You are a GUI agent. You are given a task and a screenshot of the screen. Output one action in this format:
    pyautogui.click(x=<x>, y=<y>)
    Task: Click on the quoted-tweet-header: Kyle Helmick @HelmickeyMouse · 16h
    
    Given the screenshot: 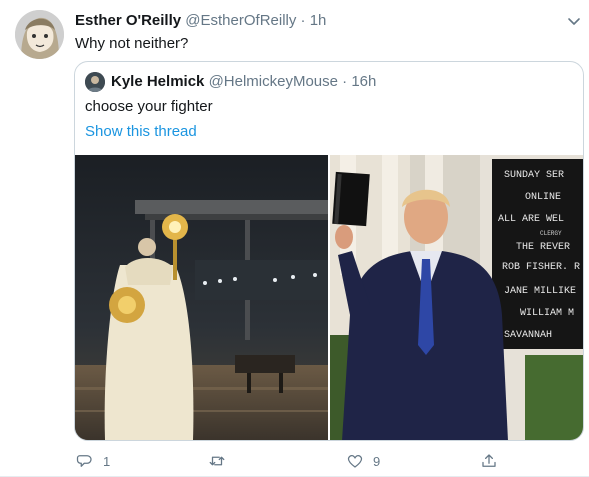 What is the action you would take?
    pyautogui.click(x=243, y=82)
    